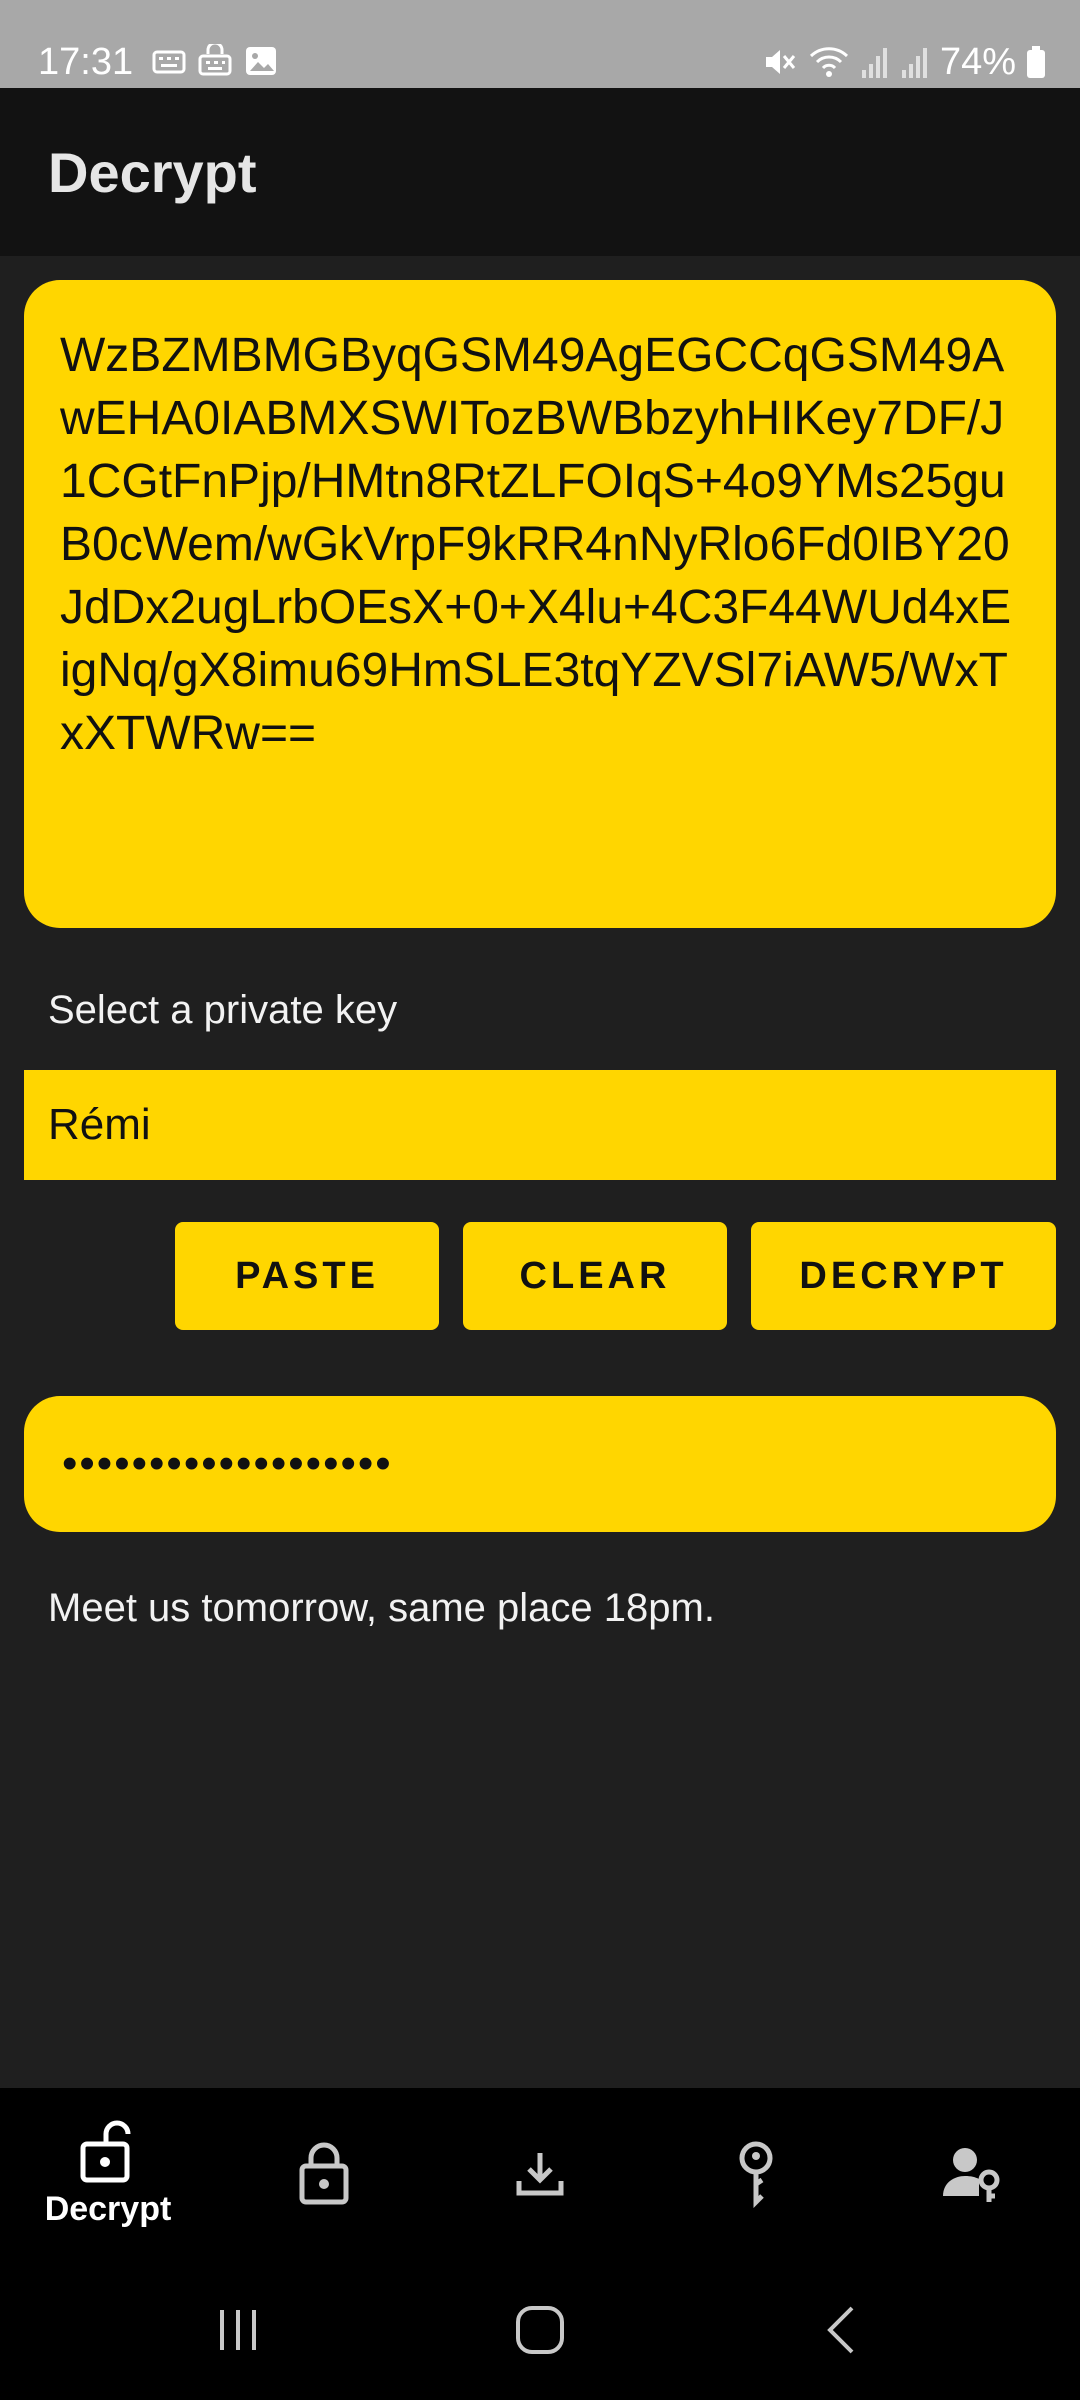 This screenshot has width=1080, height=2400. I want to click on page-title: Decrypt, so click(152, 172).